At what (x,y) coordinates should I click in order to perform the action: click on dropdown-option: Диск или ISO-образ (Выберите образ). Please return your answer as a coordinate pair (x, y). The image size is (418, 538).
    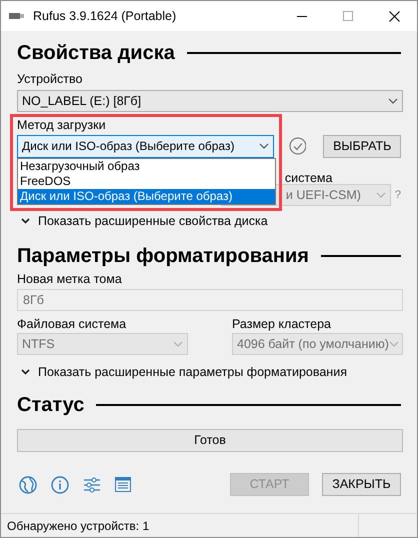
    Looking at the image, I should click on (146, 196).